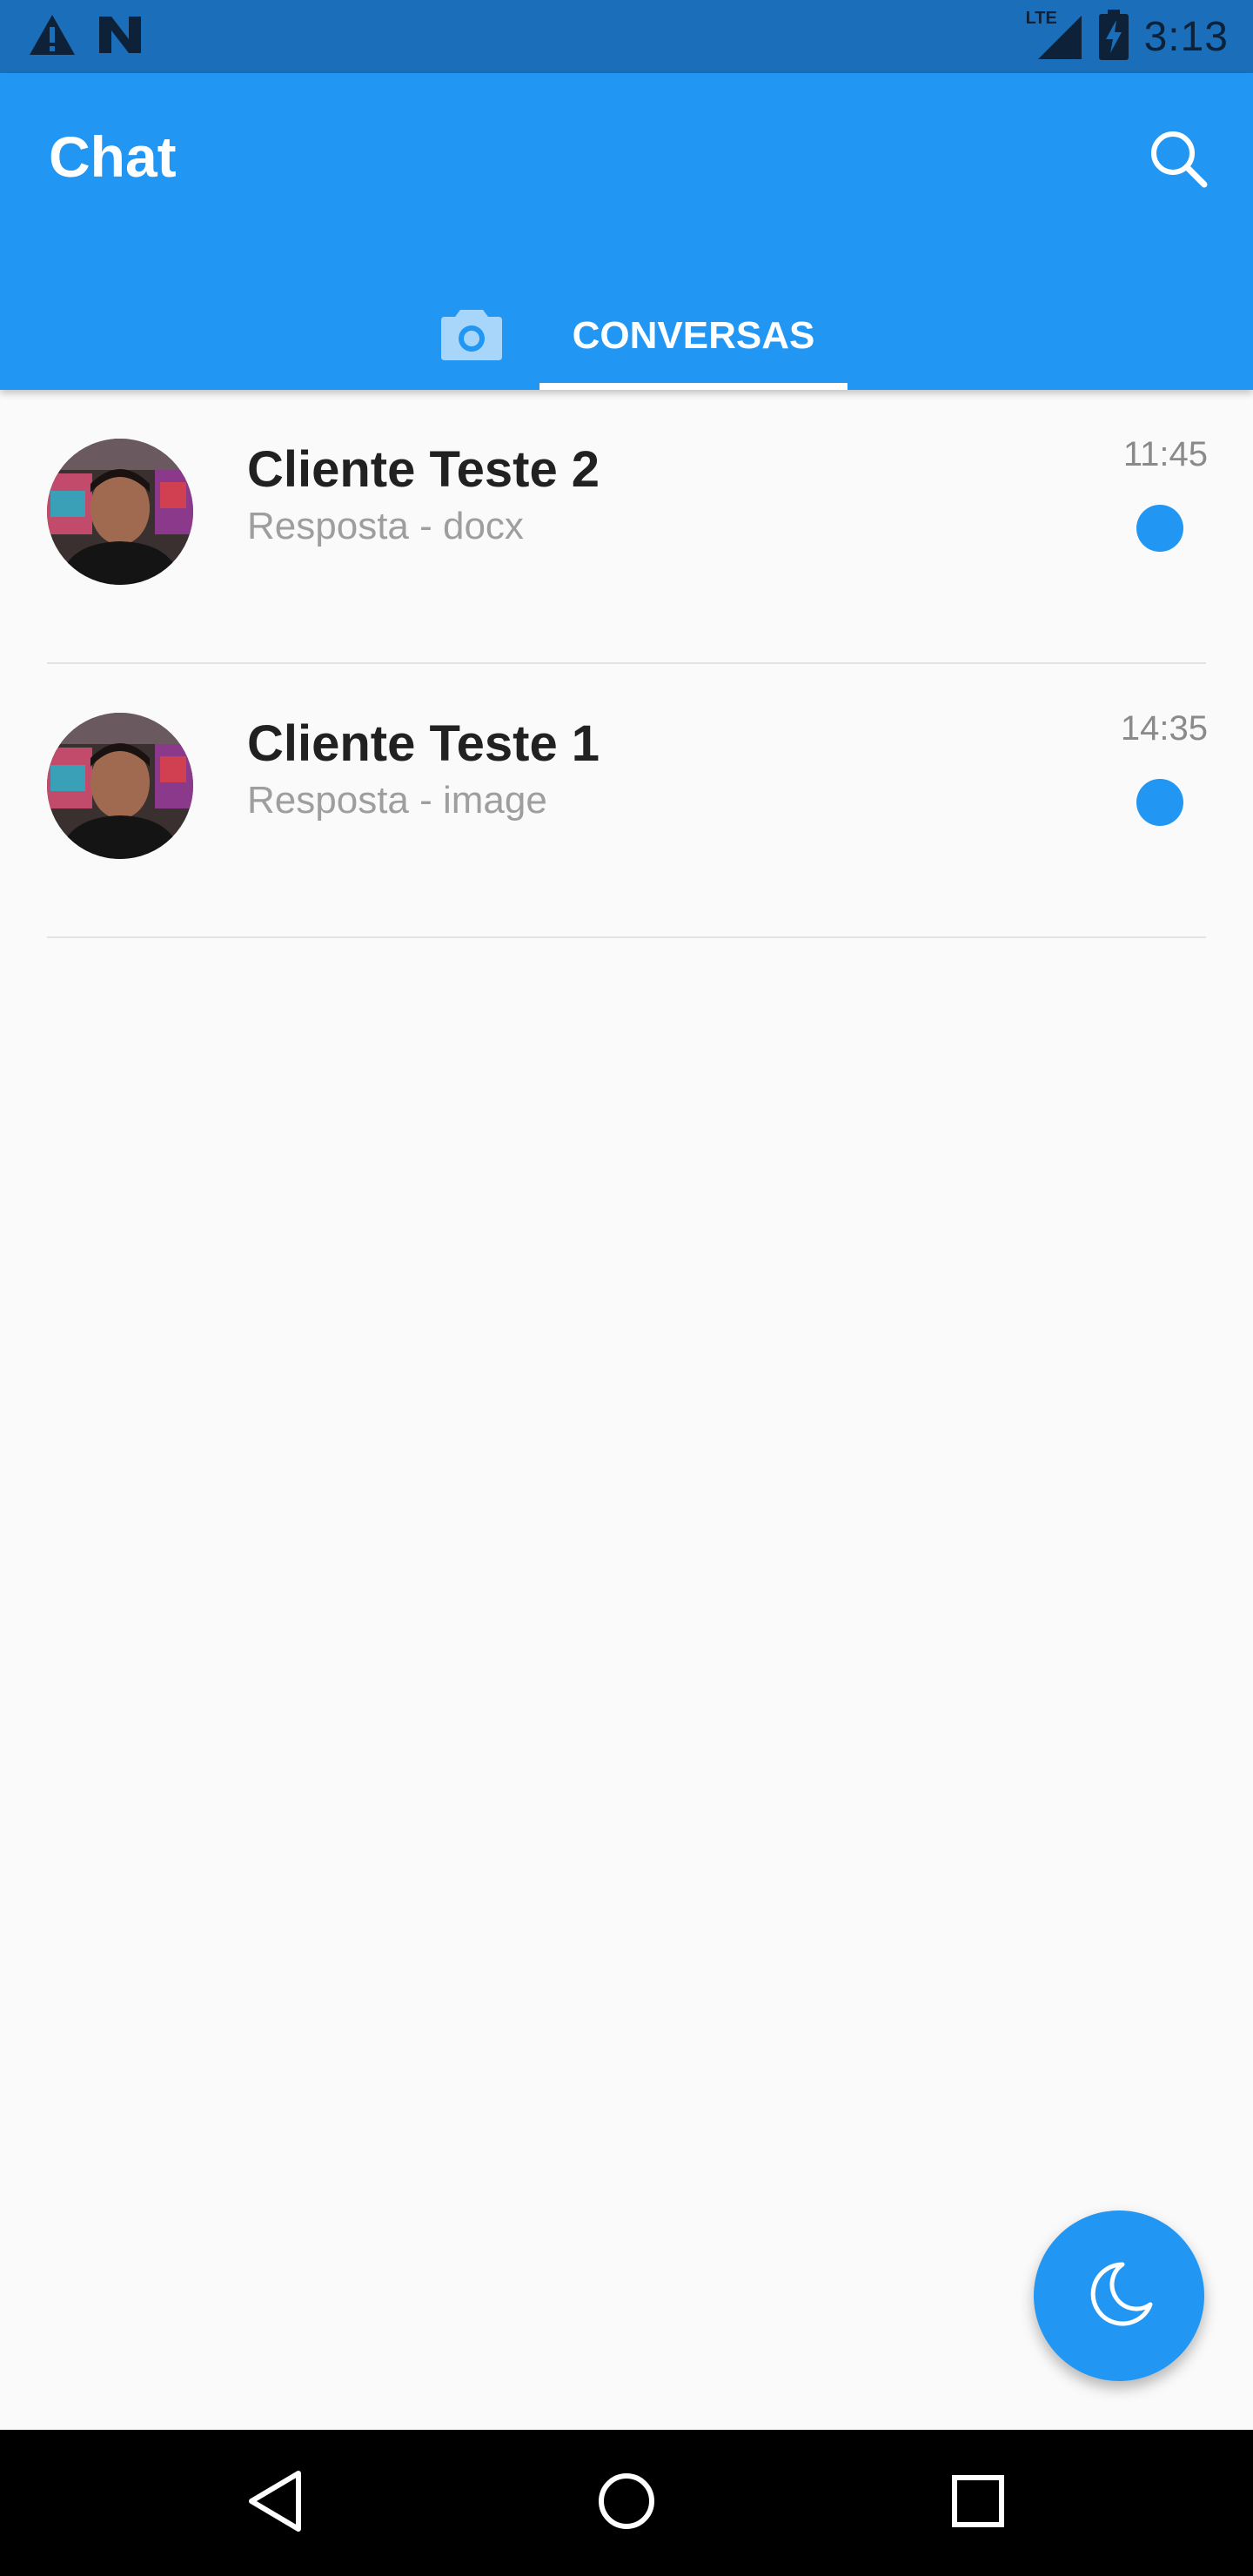  What do you see at coordinates (423, 744) in the screenshot?
I see `conversation-name: Cliente Teste 1` at bounding box center [423, 744].